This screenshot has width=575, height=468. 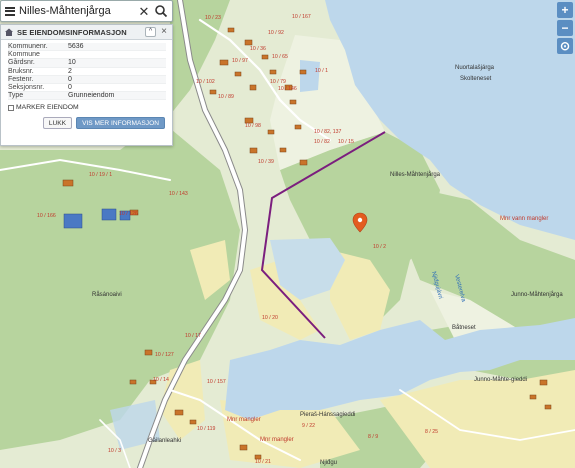 I want to click on parcel-label: 10 / 92, so click(x=276, y=33).